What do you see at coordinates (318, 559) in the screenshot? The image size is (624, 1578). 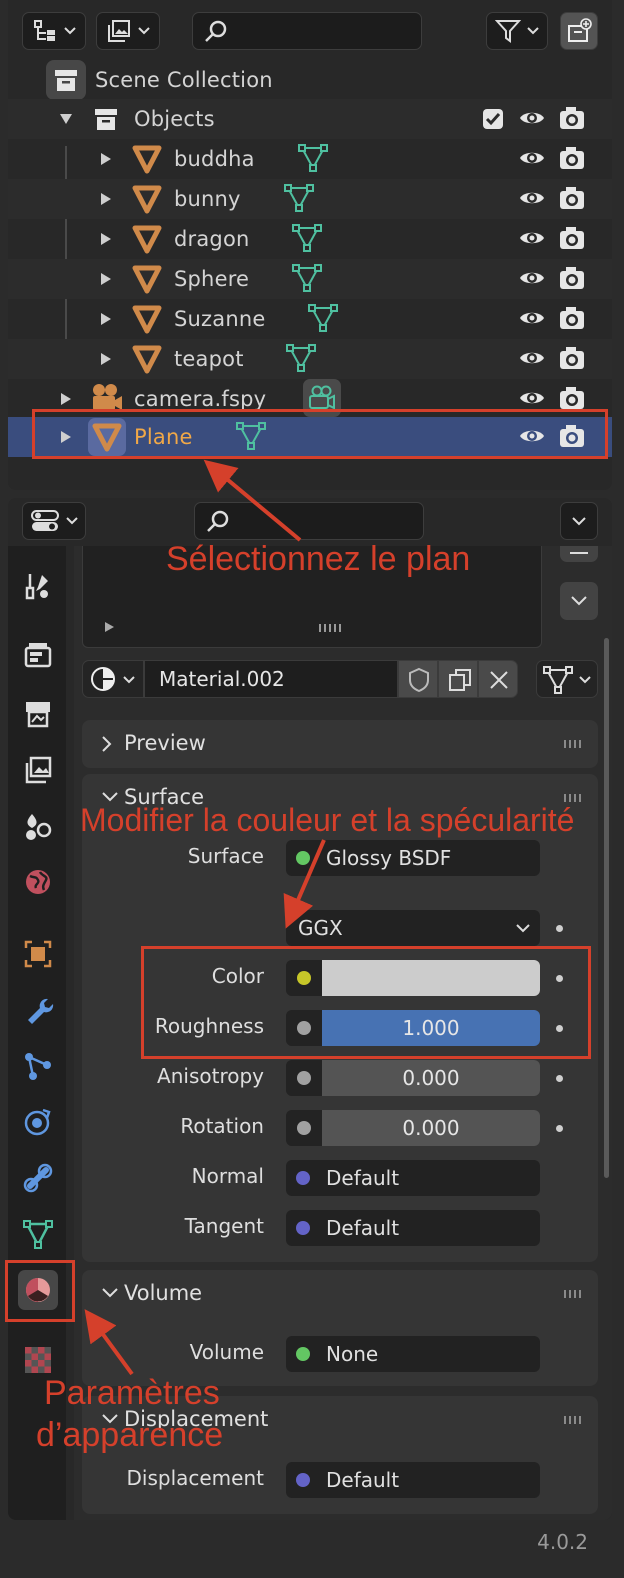 I see `annotation-select-plane: Sélectionnez le plan` at bounding box center [318, 559].